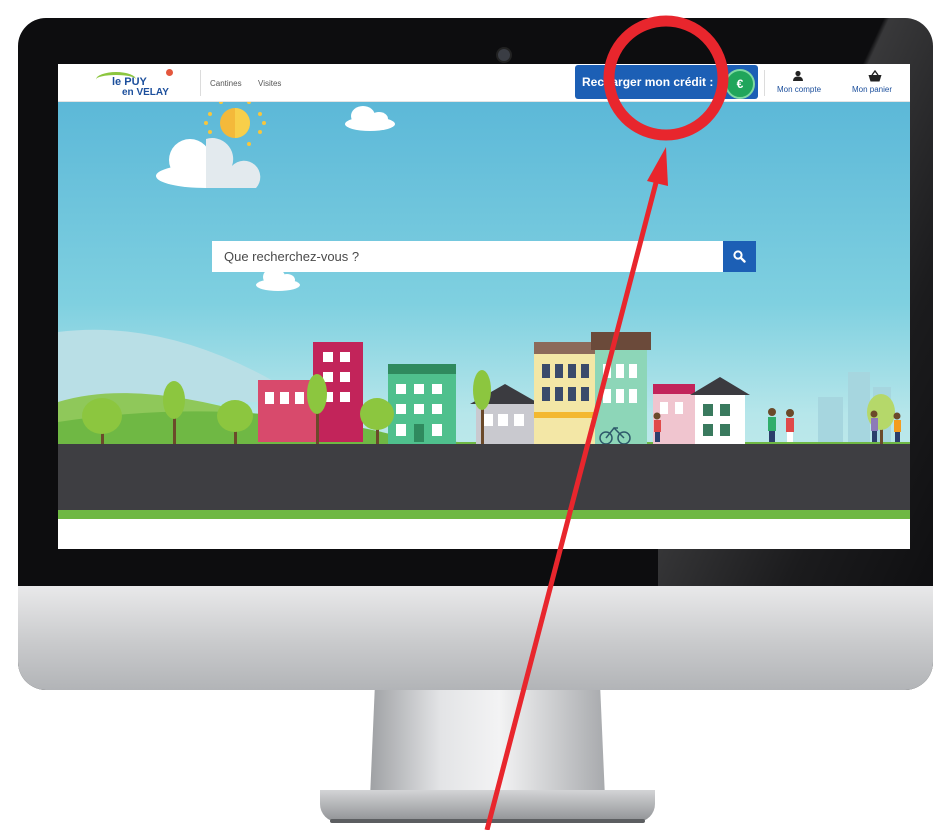 The height and width of the screenshot is (830, 933). What do you see at coordinates (872, 89) in the screenshot?
I see `my-cart-label: Mon panier` at bounding box center [872, 89].